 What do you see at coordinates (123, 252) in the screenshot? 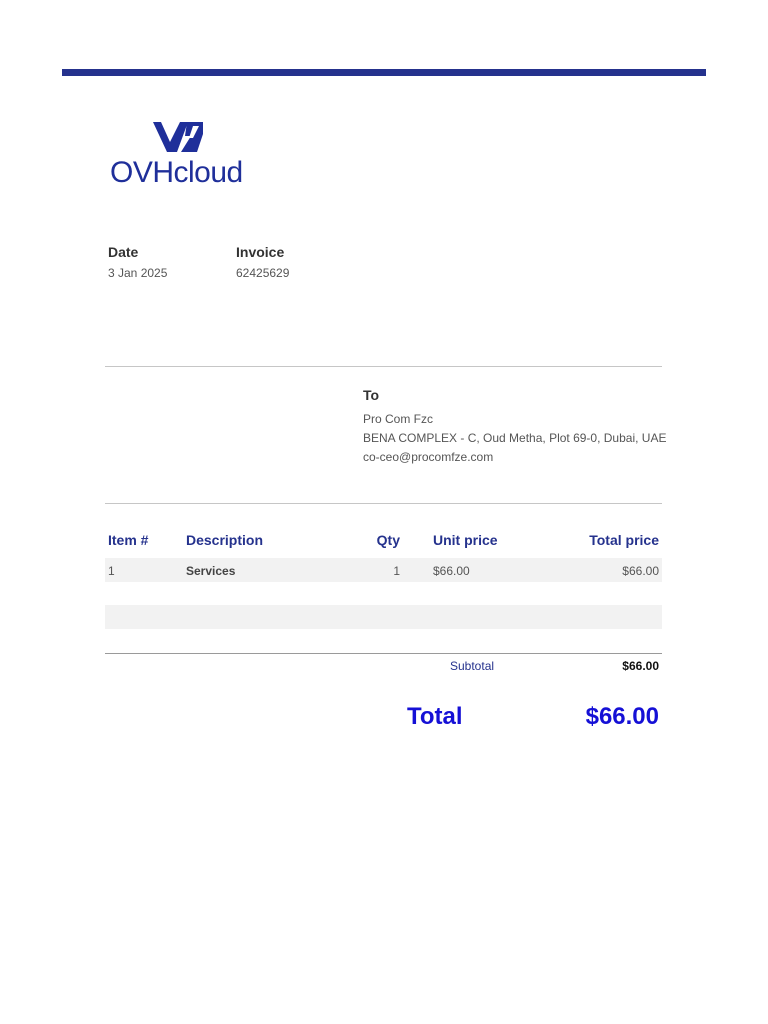
I see `date-label: Date` at bounding box center [123, 252].